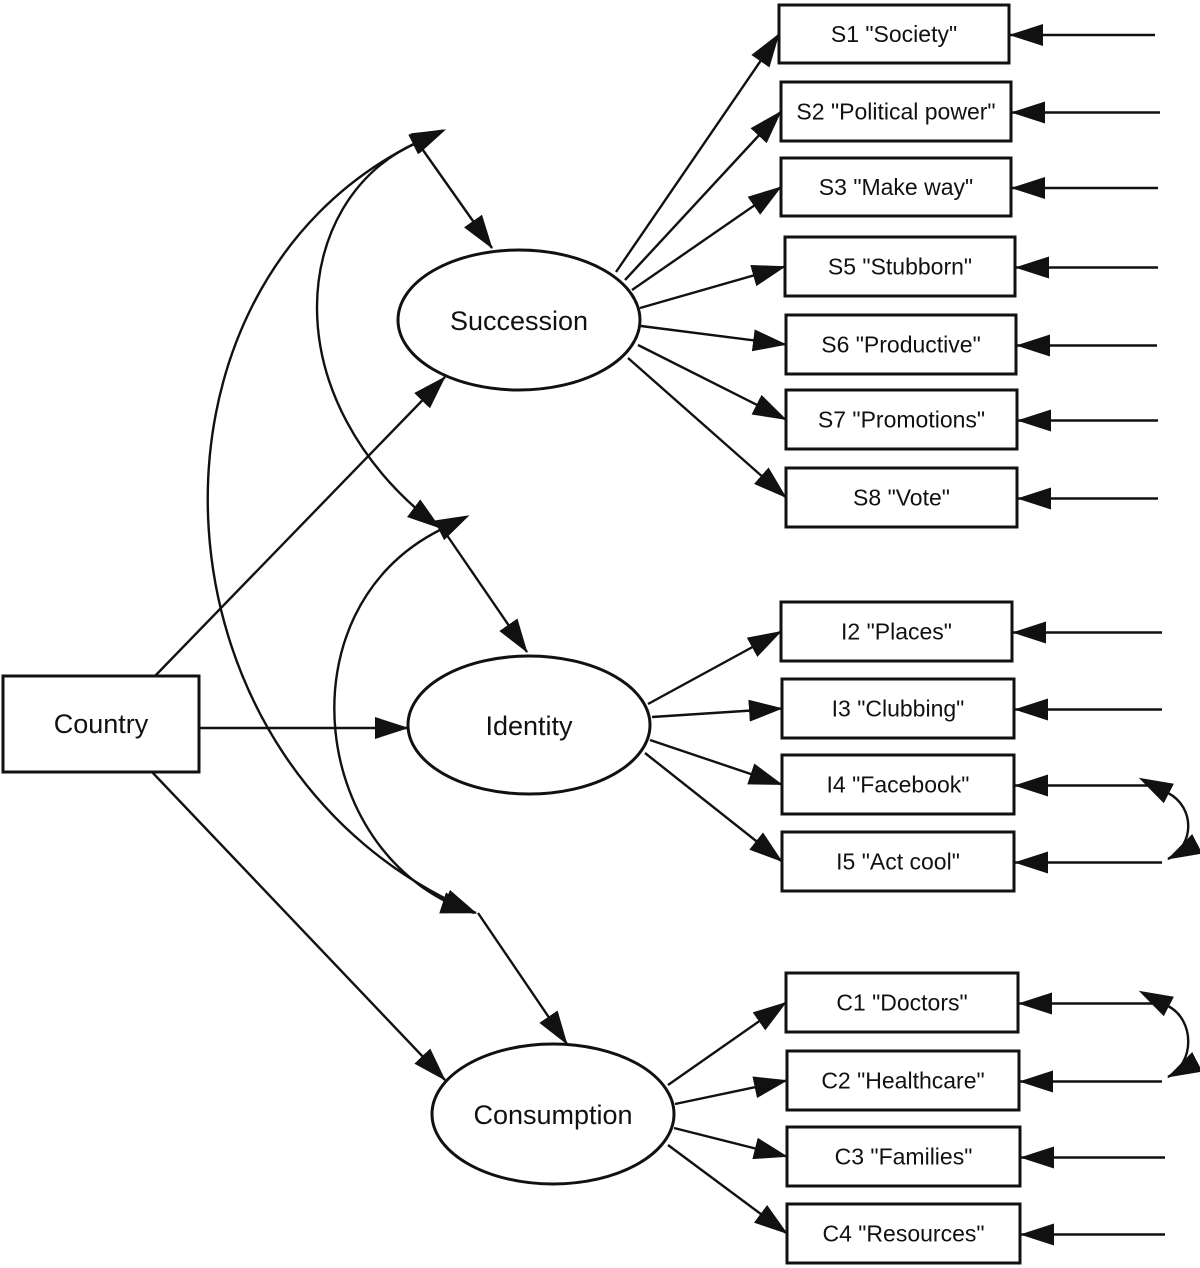 This screenshot has width=1200, height=1268. What do you see at coordinates (730, 1143) in the screenshot?
I see `loading-arrow-consumption-to-C3` at bounding box center [730, 1143].